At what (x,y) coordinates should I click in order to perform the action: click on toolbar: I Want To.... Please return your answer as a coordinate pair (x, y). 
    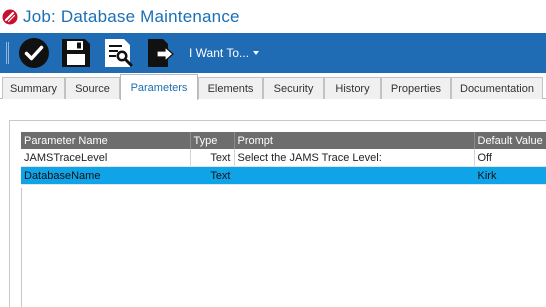
    Looking at the image, I should click on (273, 53).